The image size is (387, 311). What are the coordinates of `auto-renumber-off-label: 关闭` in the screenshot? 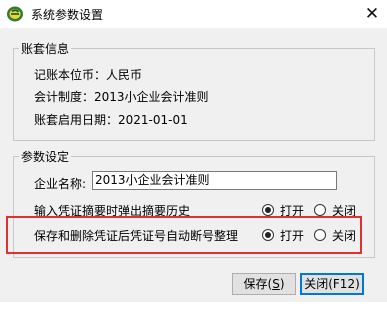 It's located at (344, 236).